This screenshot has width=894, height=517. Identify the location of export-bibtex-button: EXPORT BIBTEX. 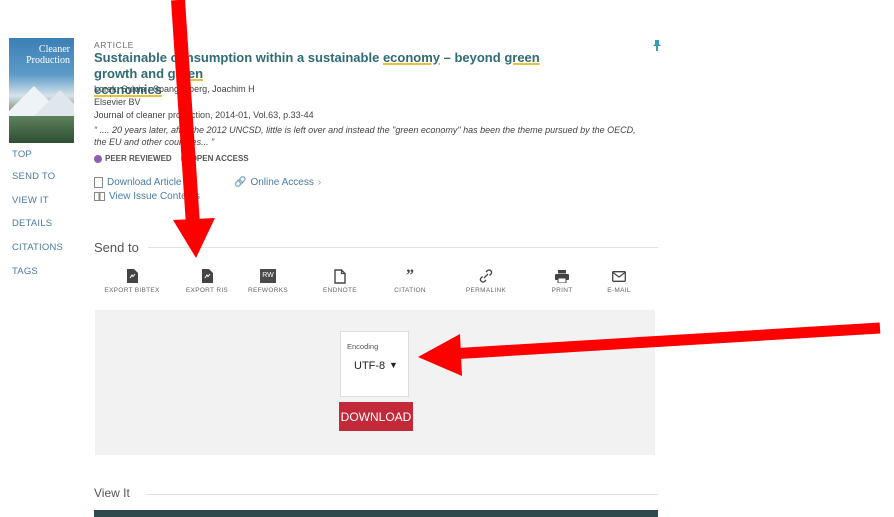
(132, 281).